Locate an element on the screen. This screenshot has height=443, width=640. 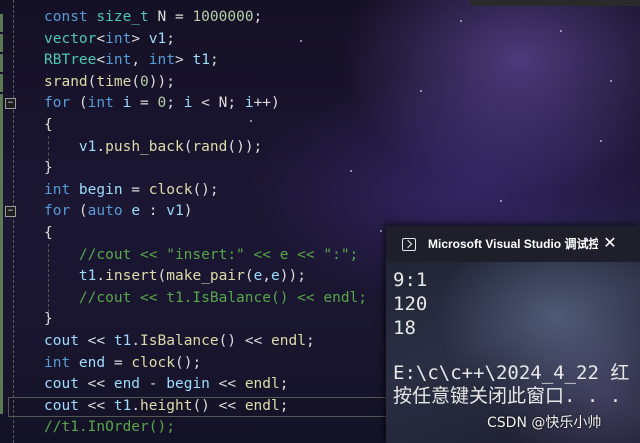
code-token: end is located at coordinates (92, 362).